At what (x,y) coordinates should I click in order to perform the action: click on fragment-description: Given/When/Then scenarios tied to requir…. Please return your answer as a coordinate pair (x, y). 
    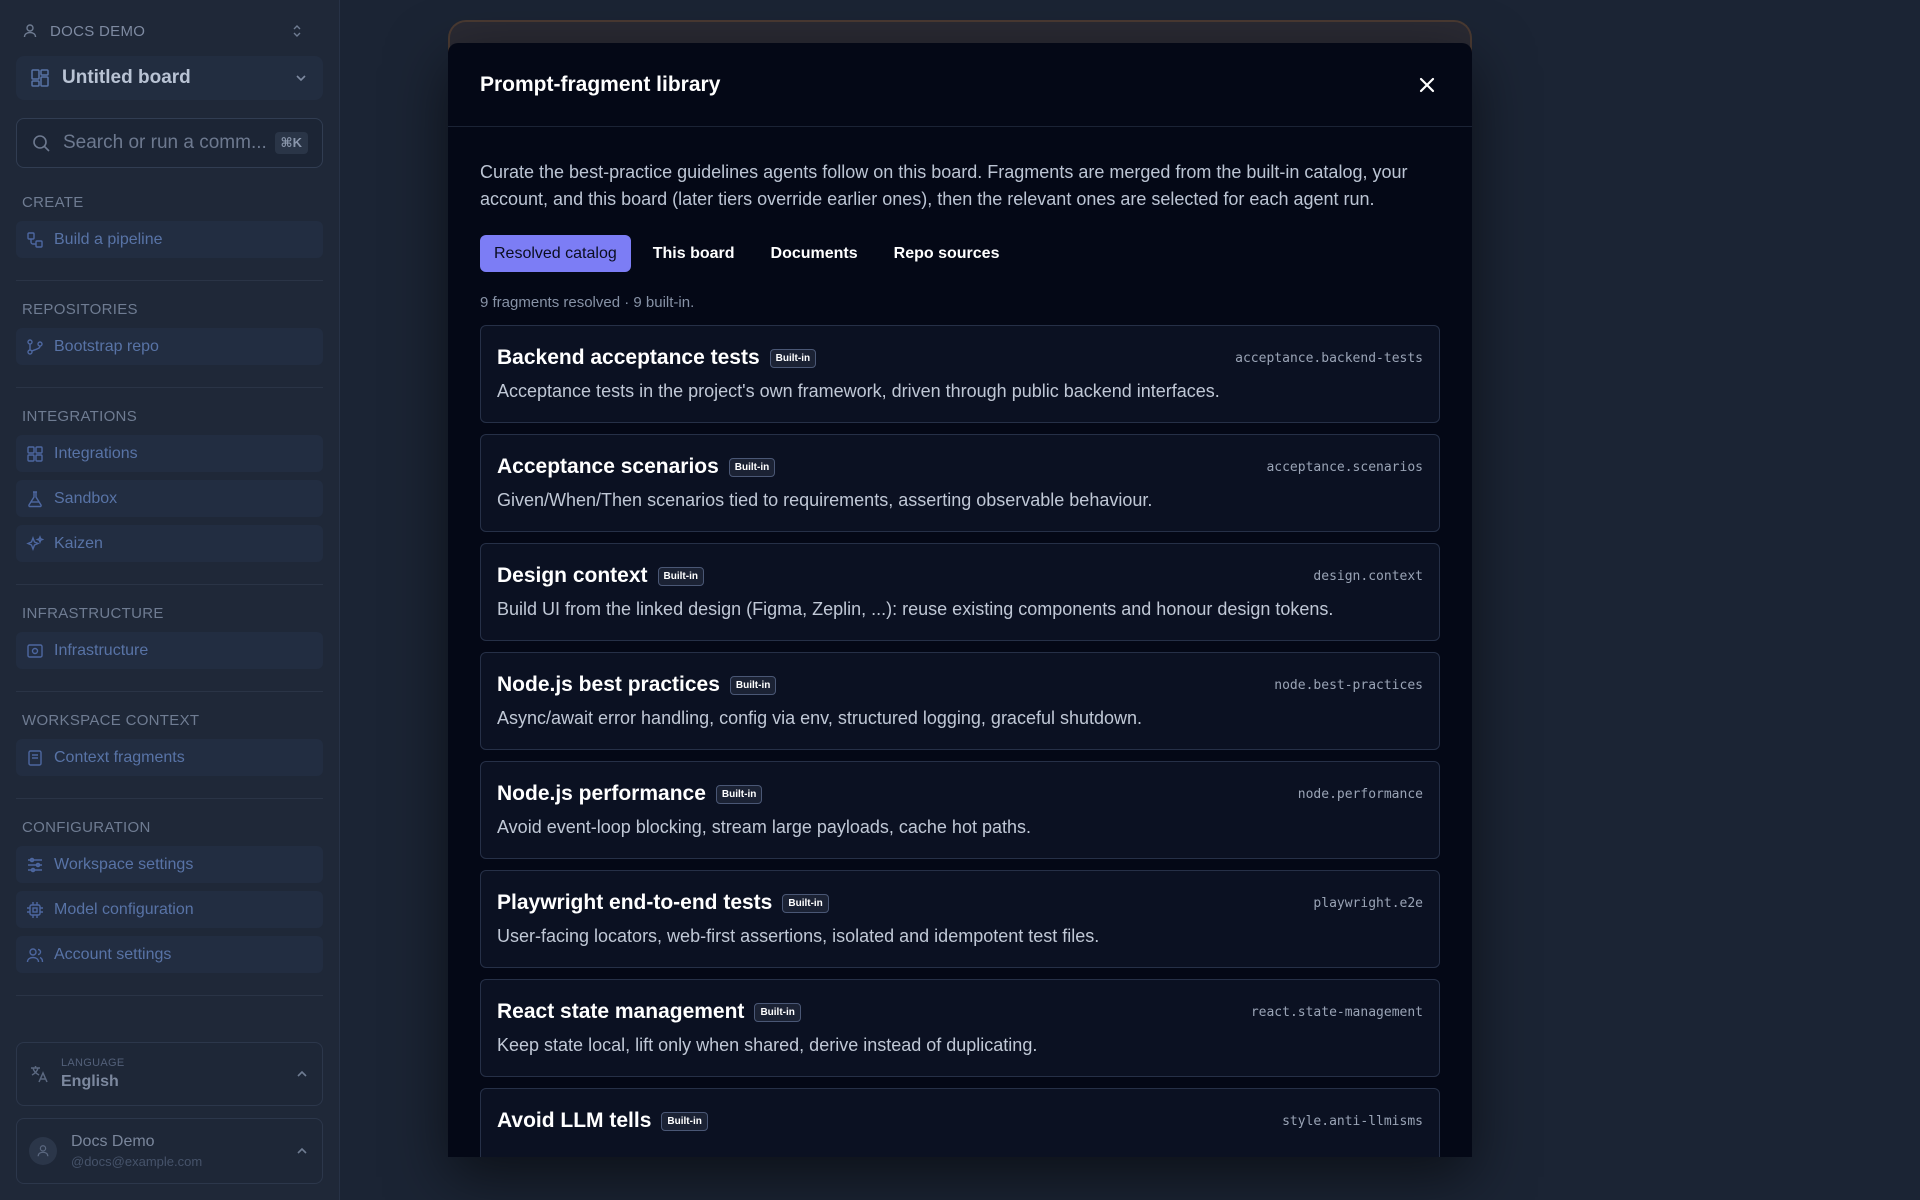
    Looking at the image, I should click on (825, 500).